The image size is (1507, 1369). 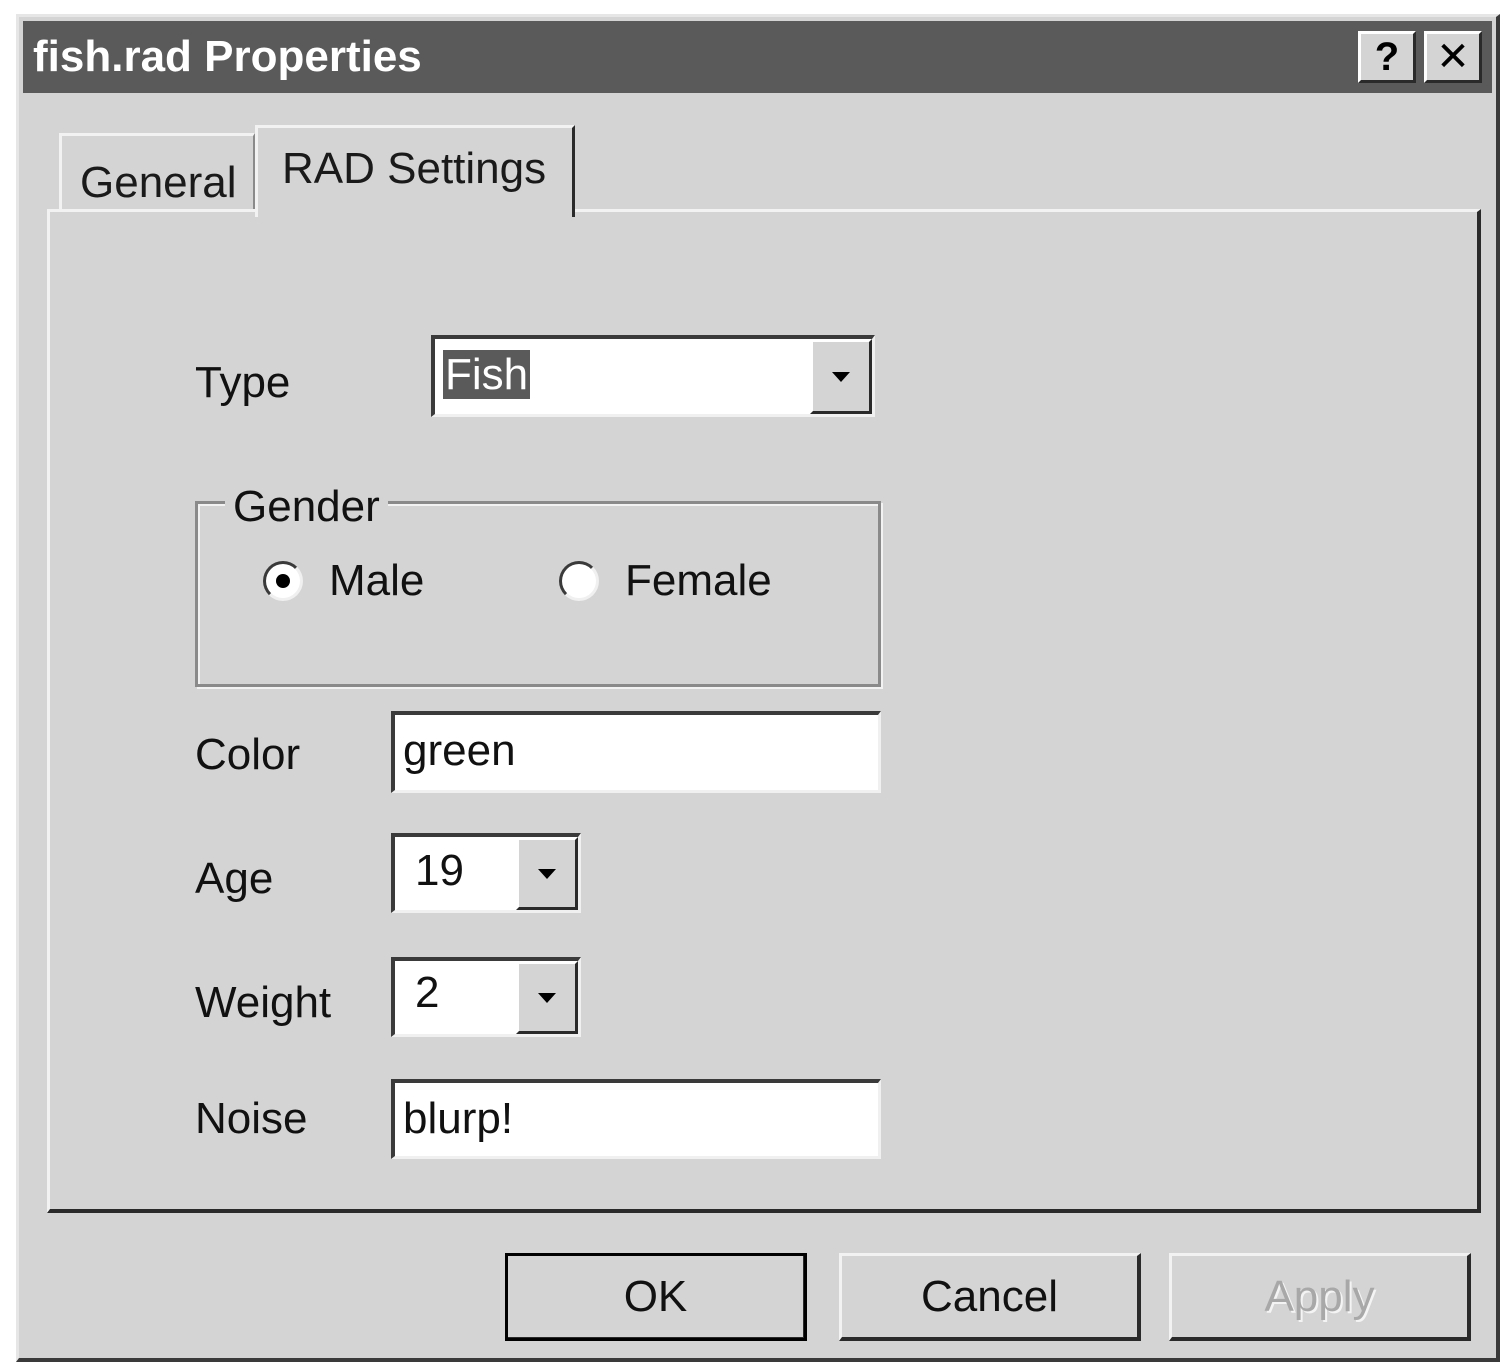 I want to click on title-bar: fish.rad Properties ? ✕, so click(x=757, y=57).